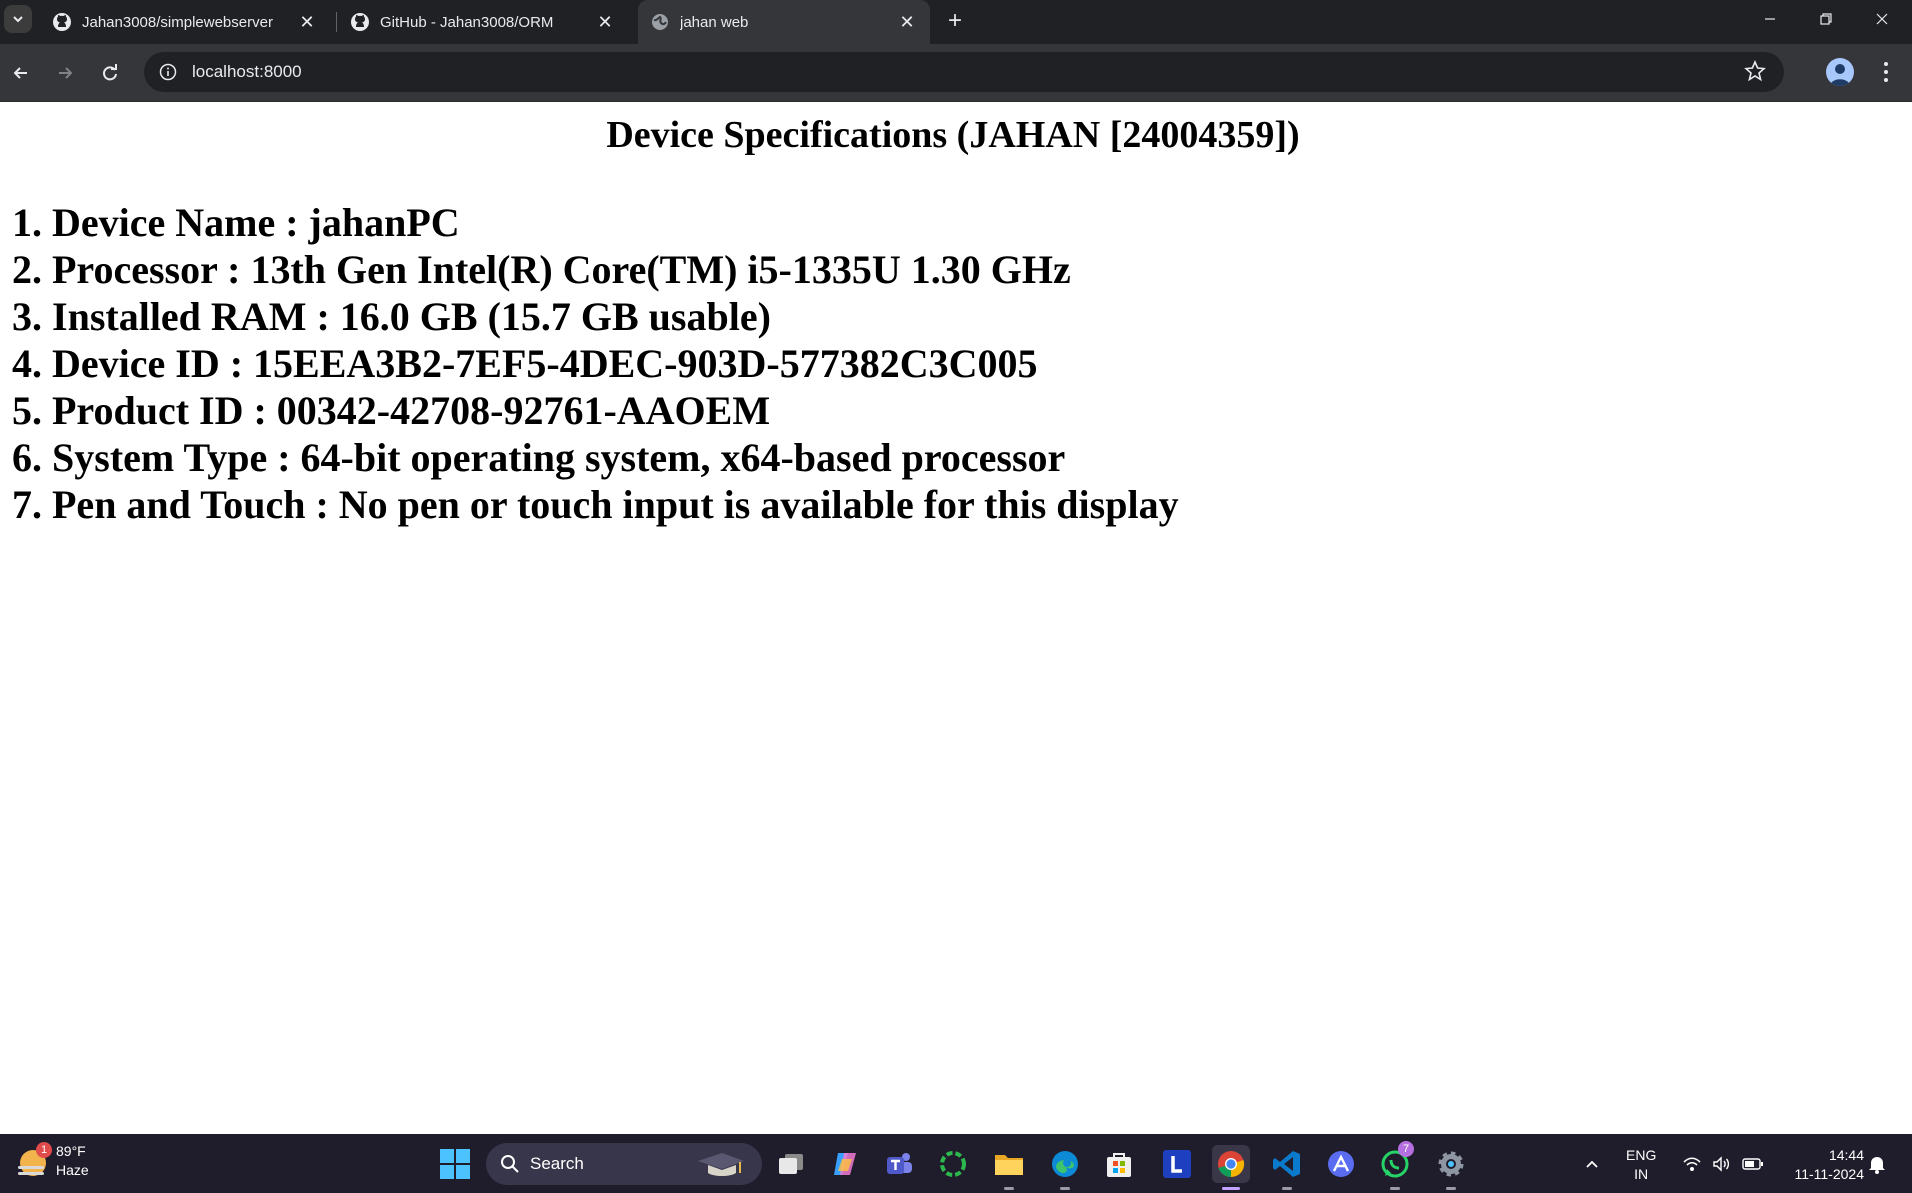 The height and width of the screenshot is (1193, 1912). What do you see at coordinates (34, 1160) in the screenshot?
I see `weather-haze-icon: 1` at bounding box center [34, 1160].